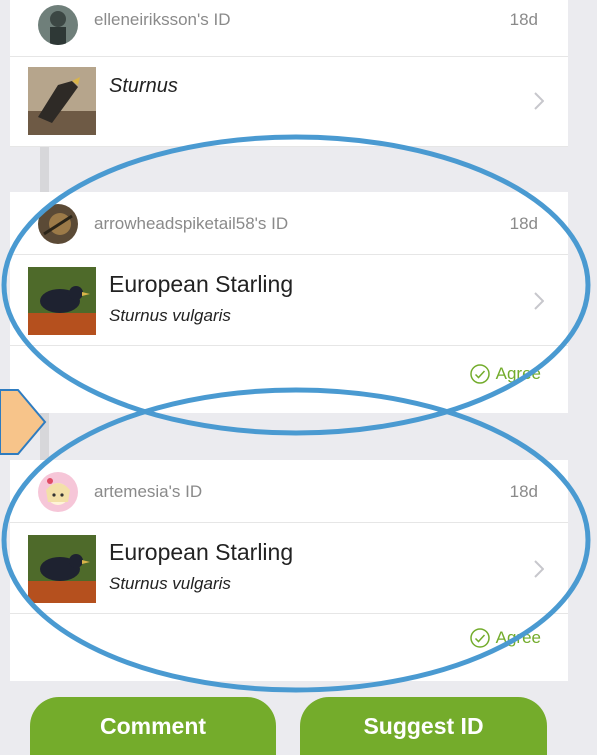 The height and width of the screenshot is (755, 597). I want to click on identifier-username: elleneiriksson's ID, so click(162, 20).